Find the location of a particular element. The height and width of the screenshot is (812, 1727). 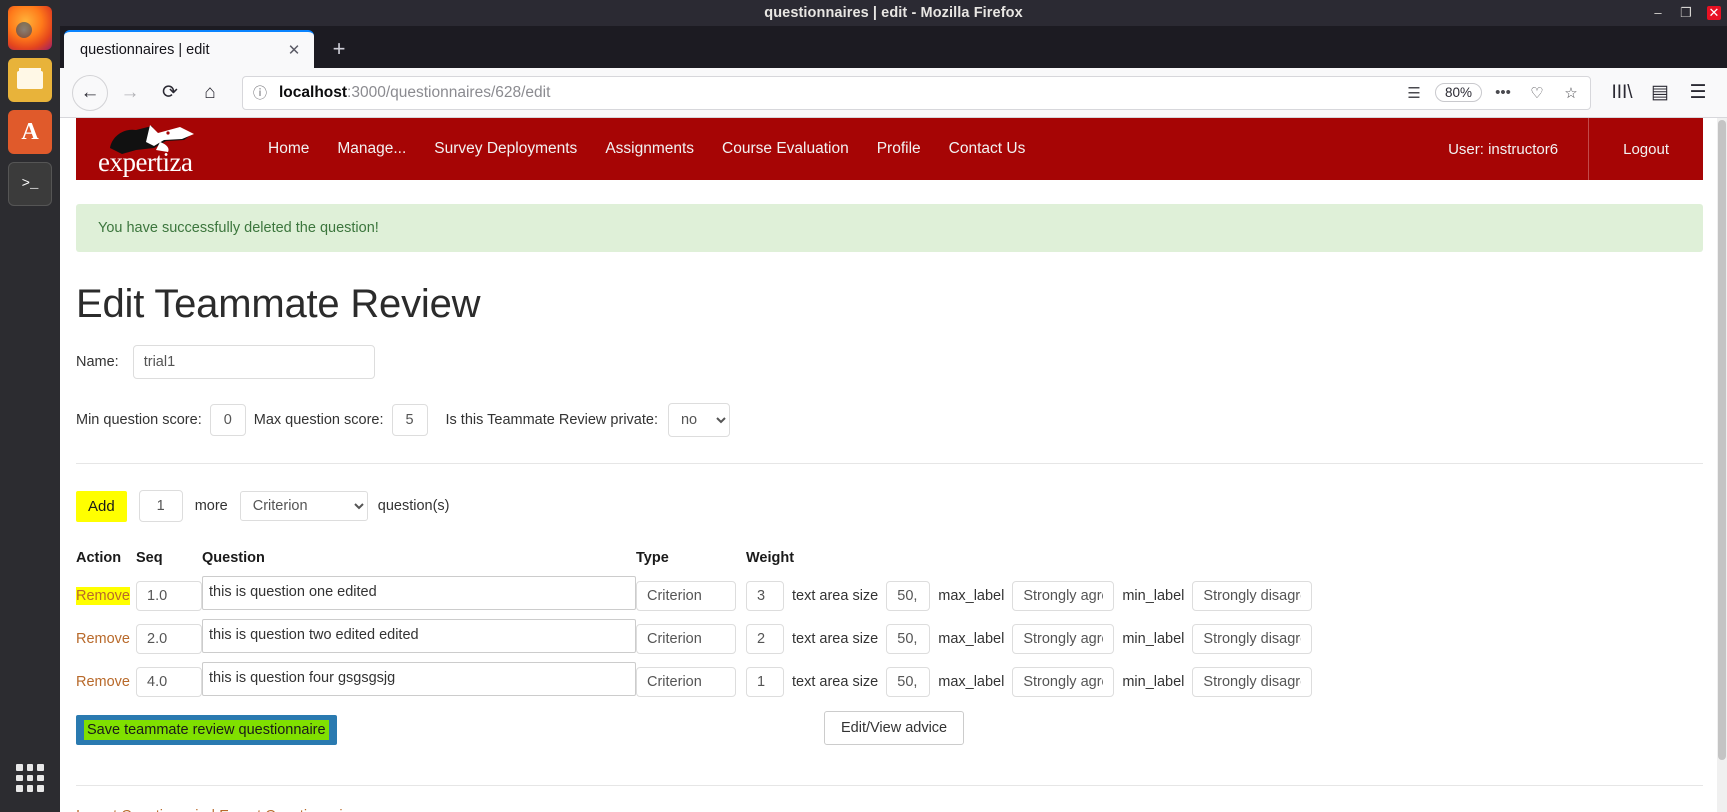

close-window-button: ✕ is located at coordinates (1714, 13).